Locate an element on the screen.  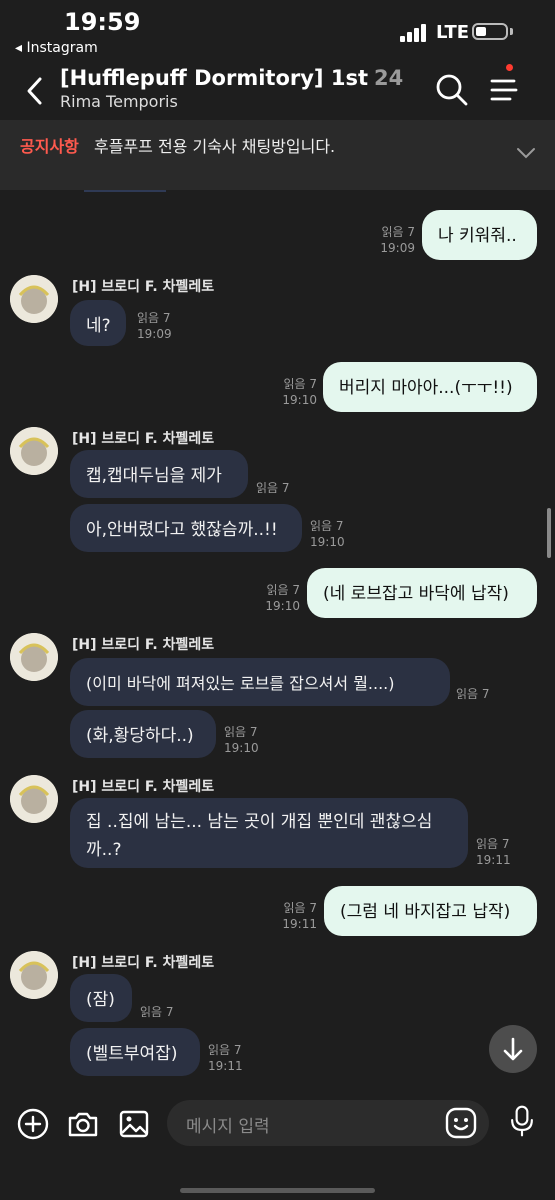
arrow-down-icon is located at coordinates (513, 1049).